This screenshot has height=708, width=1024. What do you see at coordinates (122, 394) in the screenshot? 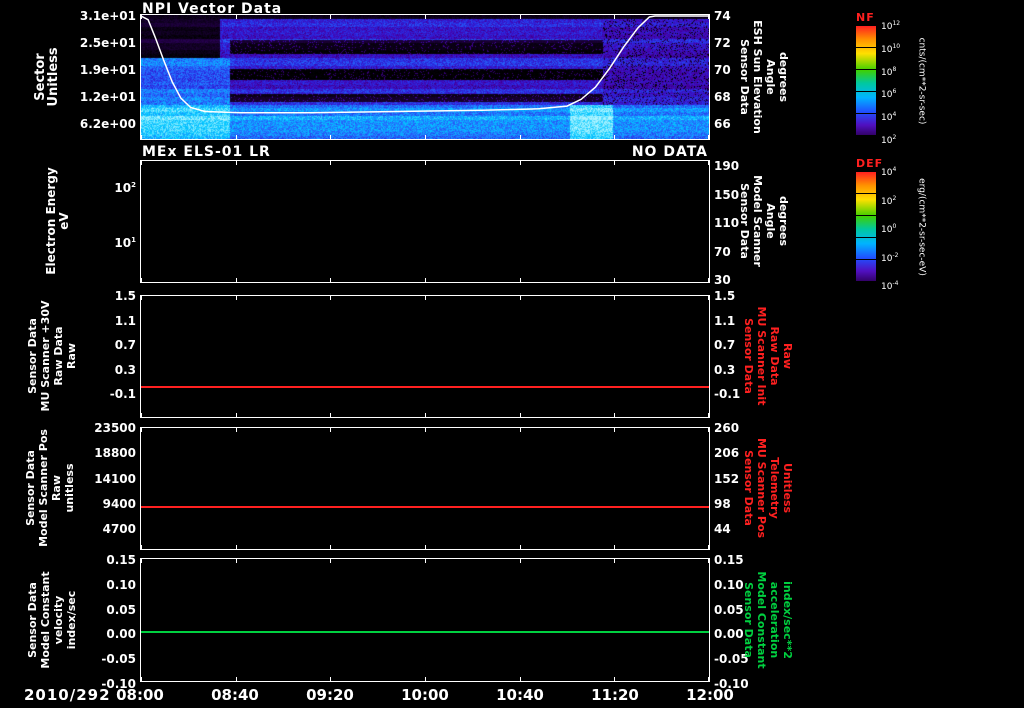
I see `tick-label: -0.1` at bounding box center [122, 394].